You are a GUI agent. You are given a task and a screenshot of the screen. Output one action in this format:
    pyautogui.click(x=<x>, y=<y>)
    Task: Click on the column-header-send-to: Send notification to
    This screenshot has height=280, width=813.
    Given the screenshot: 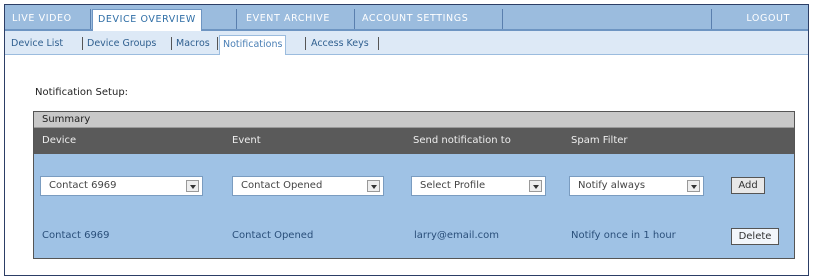 What is the action you would take?
    pyautogui.click(x=462, y=140)
    